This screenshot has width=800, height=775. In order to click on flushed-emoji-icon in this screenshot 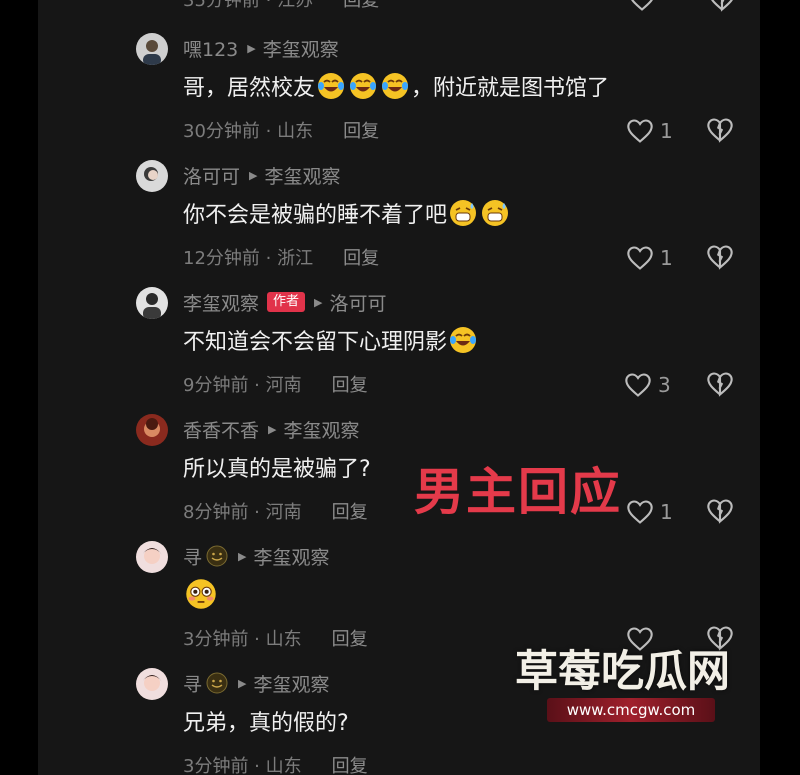, I will do `click(201, 594)`.